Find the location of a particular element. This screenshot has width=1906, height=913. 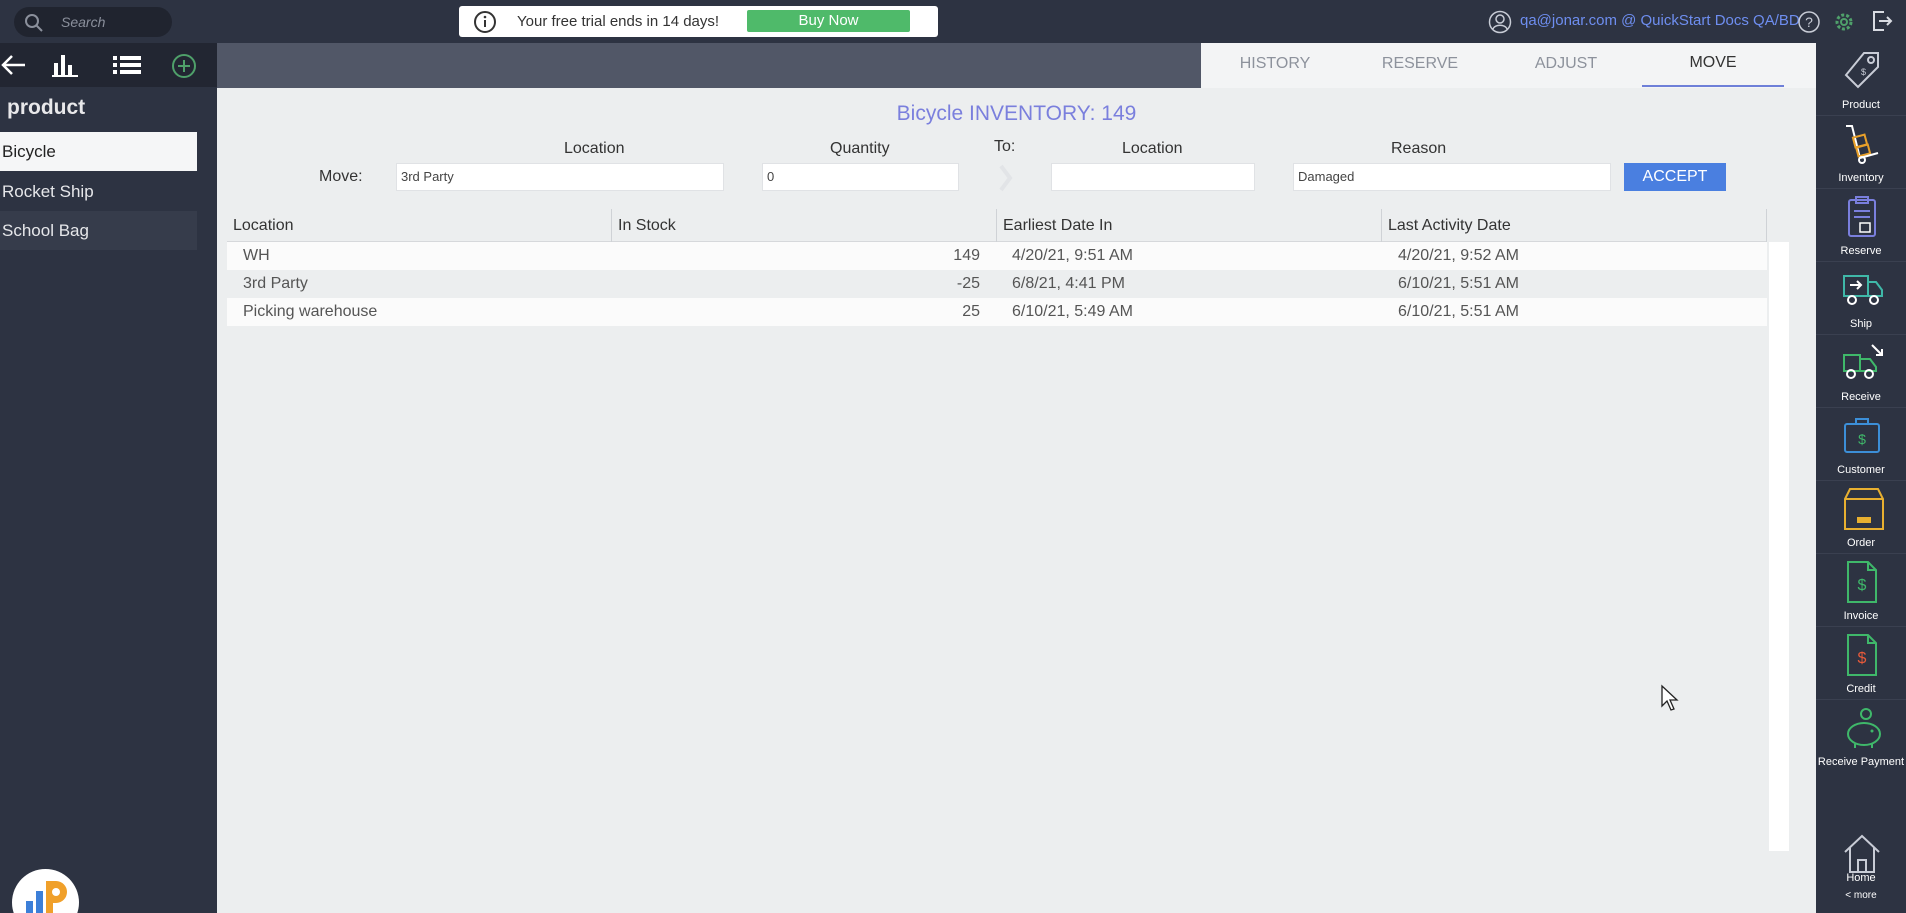

logout-icon is located at coordinates (1882, 21).